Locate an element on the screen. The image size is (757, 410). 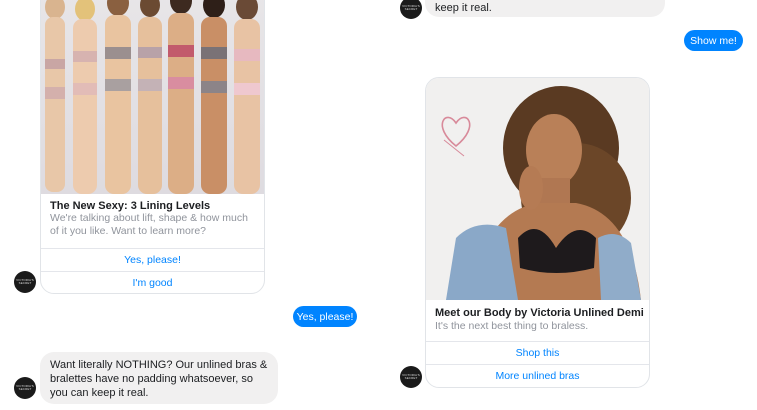
card-title: Meet our Body by Victoria Unlined Demi is located at coordinates (539, 313).